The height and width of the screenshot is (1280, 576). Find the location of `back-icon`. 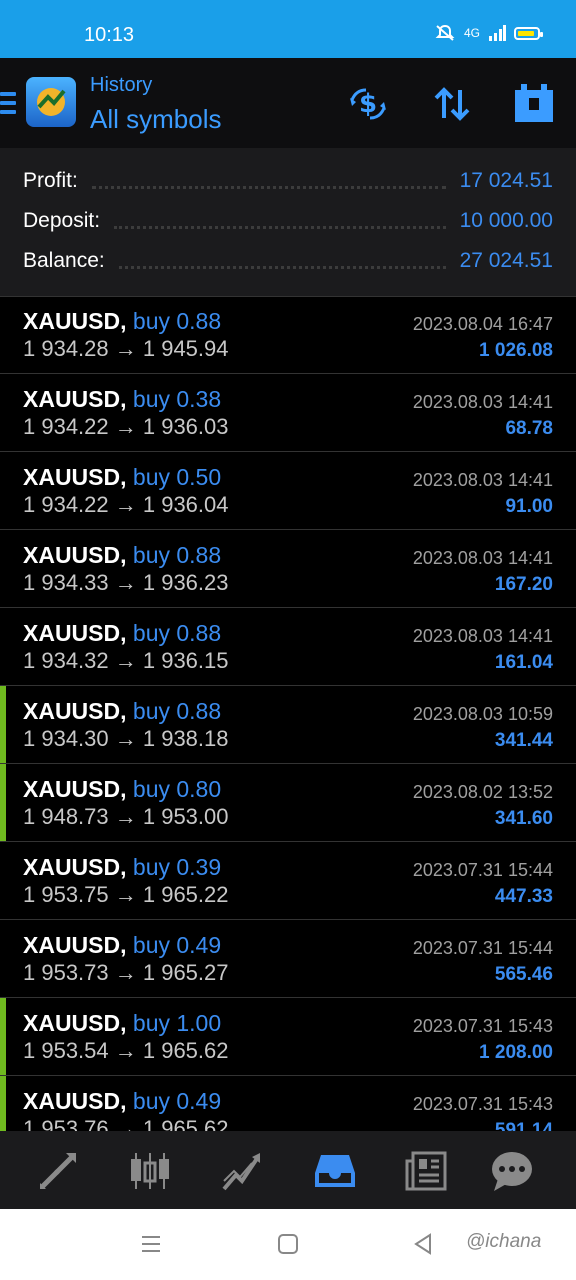

back-icon is located at coordinates (423, 1244).